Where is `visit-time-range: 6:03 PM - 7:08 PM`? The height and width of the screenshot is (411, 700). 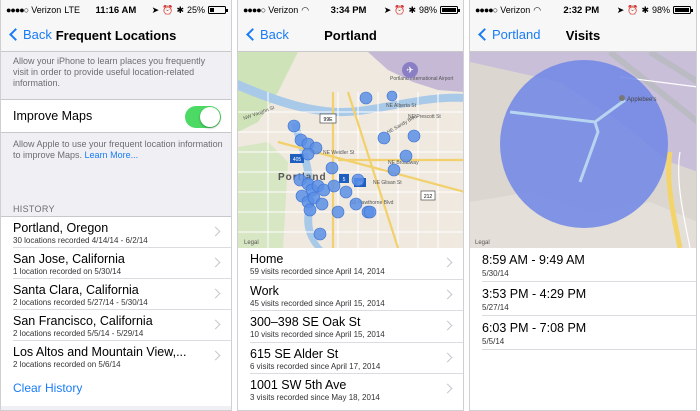
visit-time-range: 6:03 PM - 7:08 PM is located at coordinates (534, 328).